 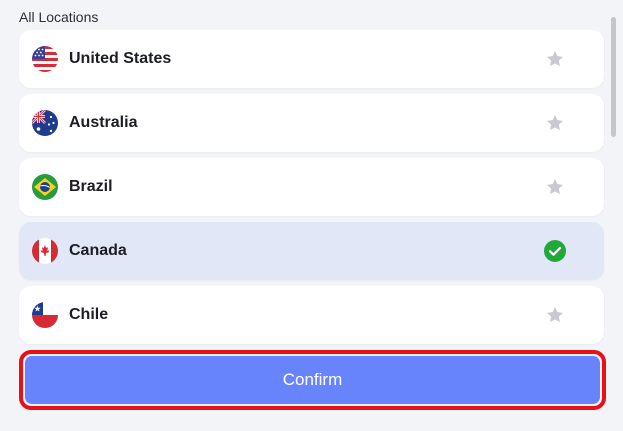 I want to click on location-name: Australia, so click(x=103, y=122).